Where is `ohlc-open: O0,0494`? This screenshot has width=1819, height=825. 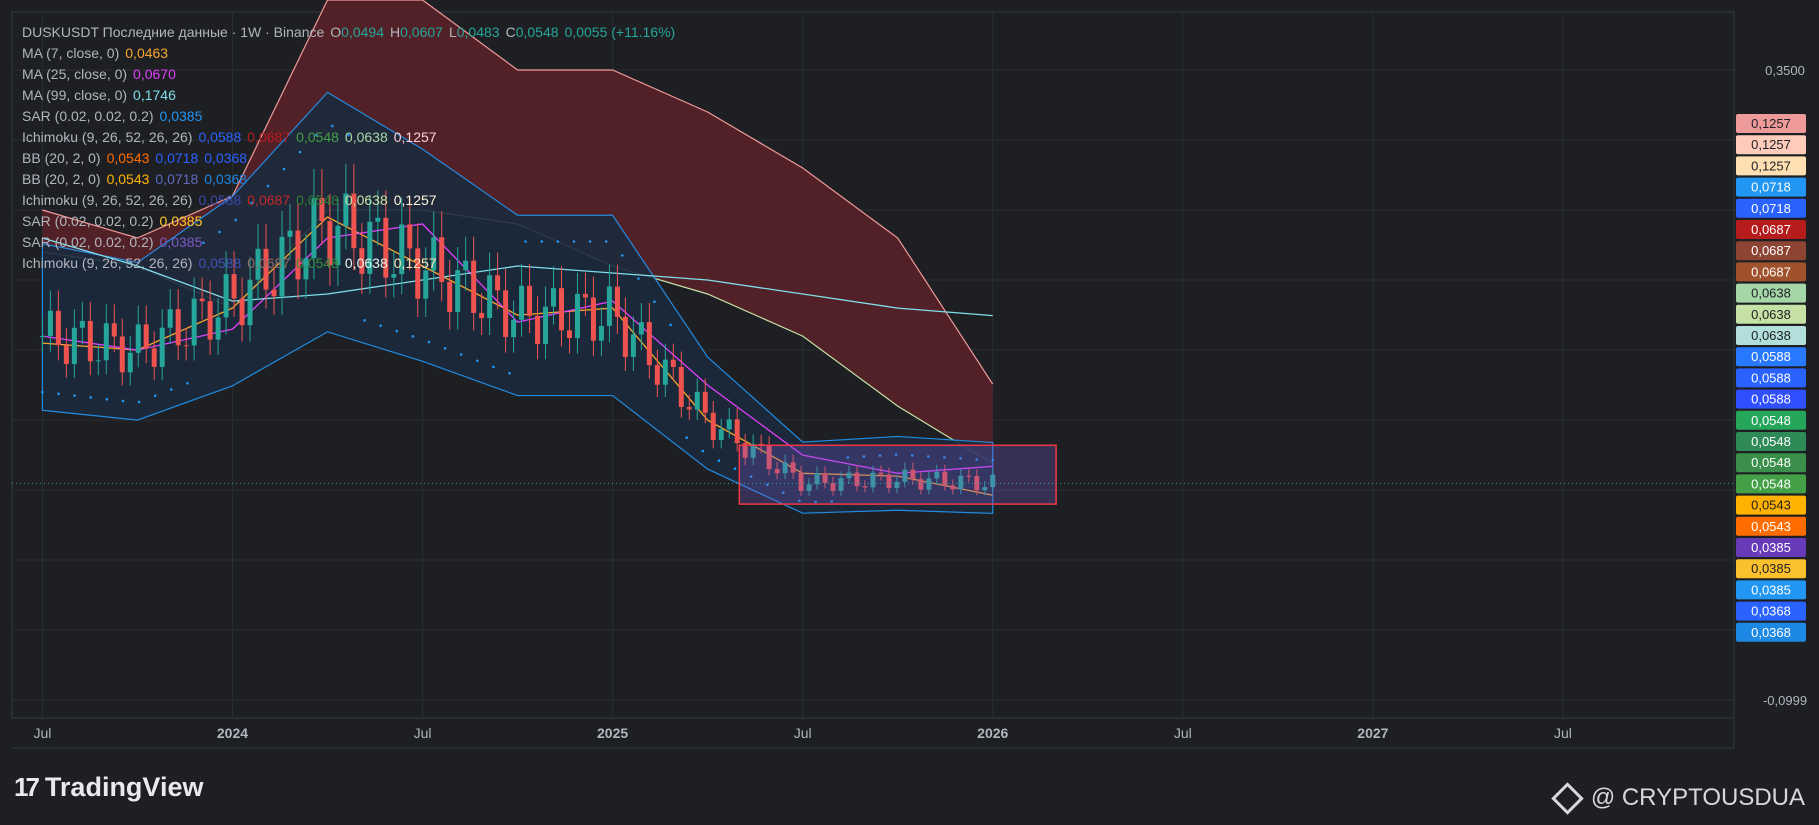 ohlc-open: O0,0494 is located at coordinates (357, 32).